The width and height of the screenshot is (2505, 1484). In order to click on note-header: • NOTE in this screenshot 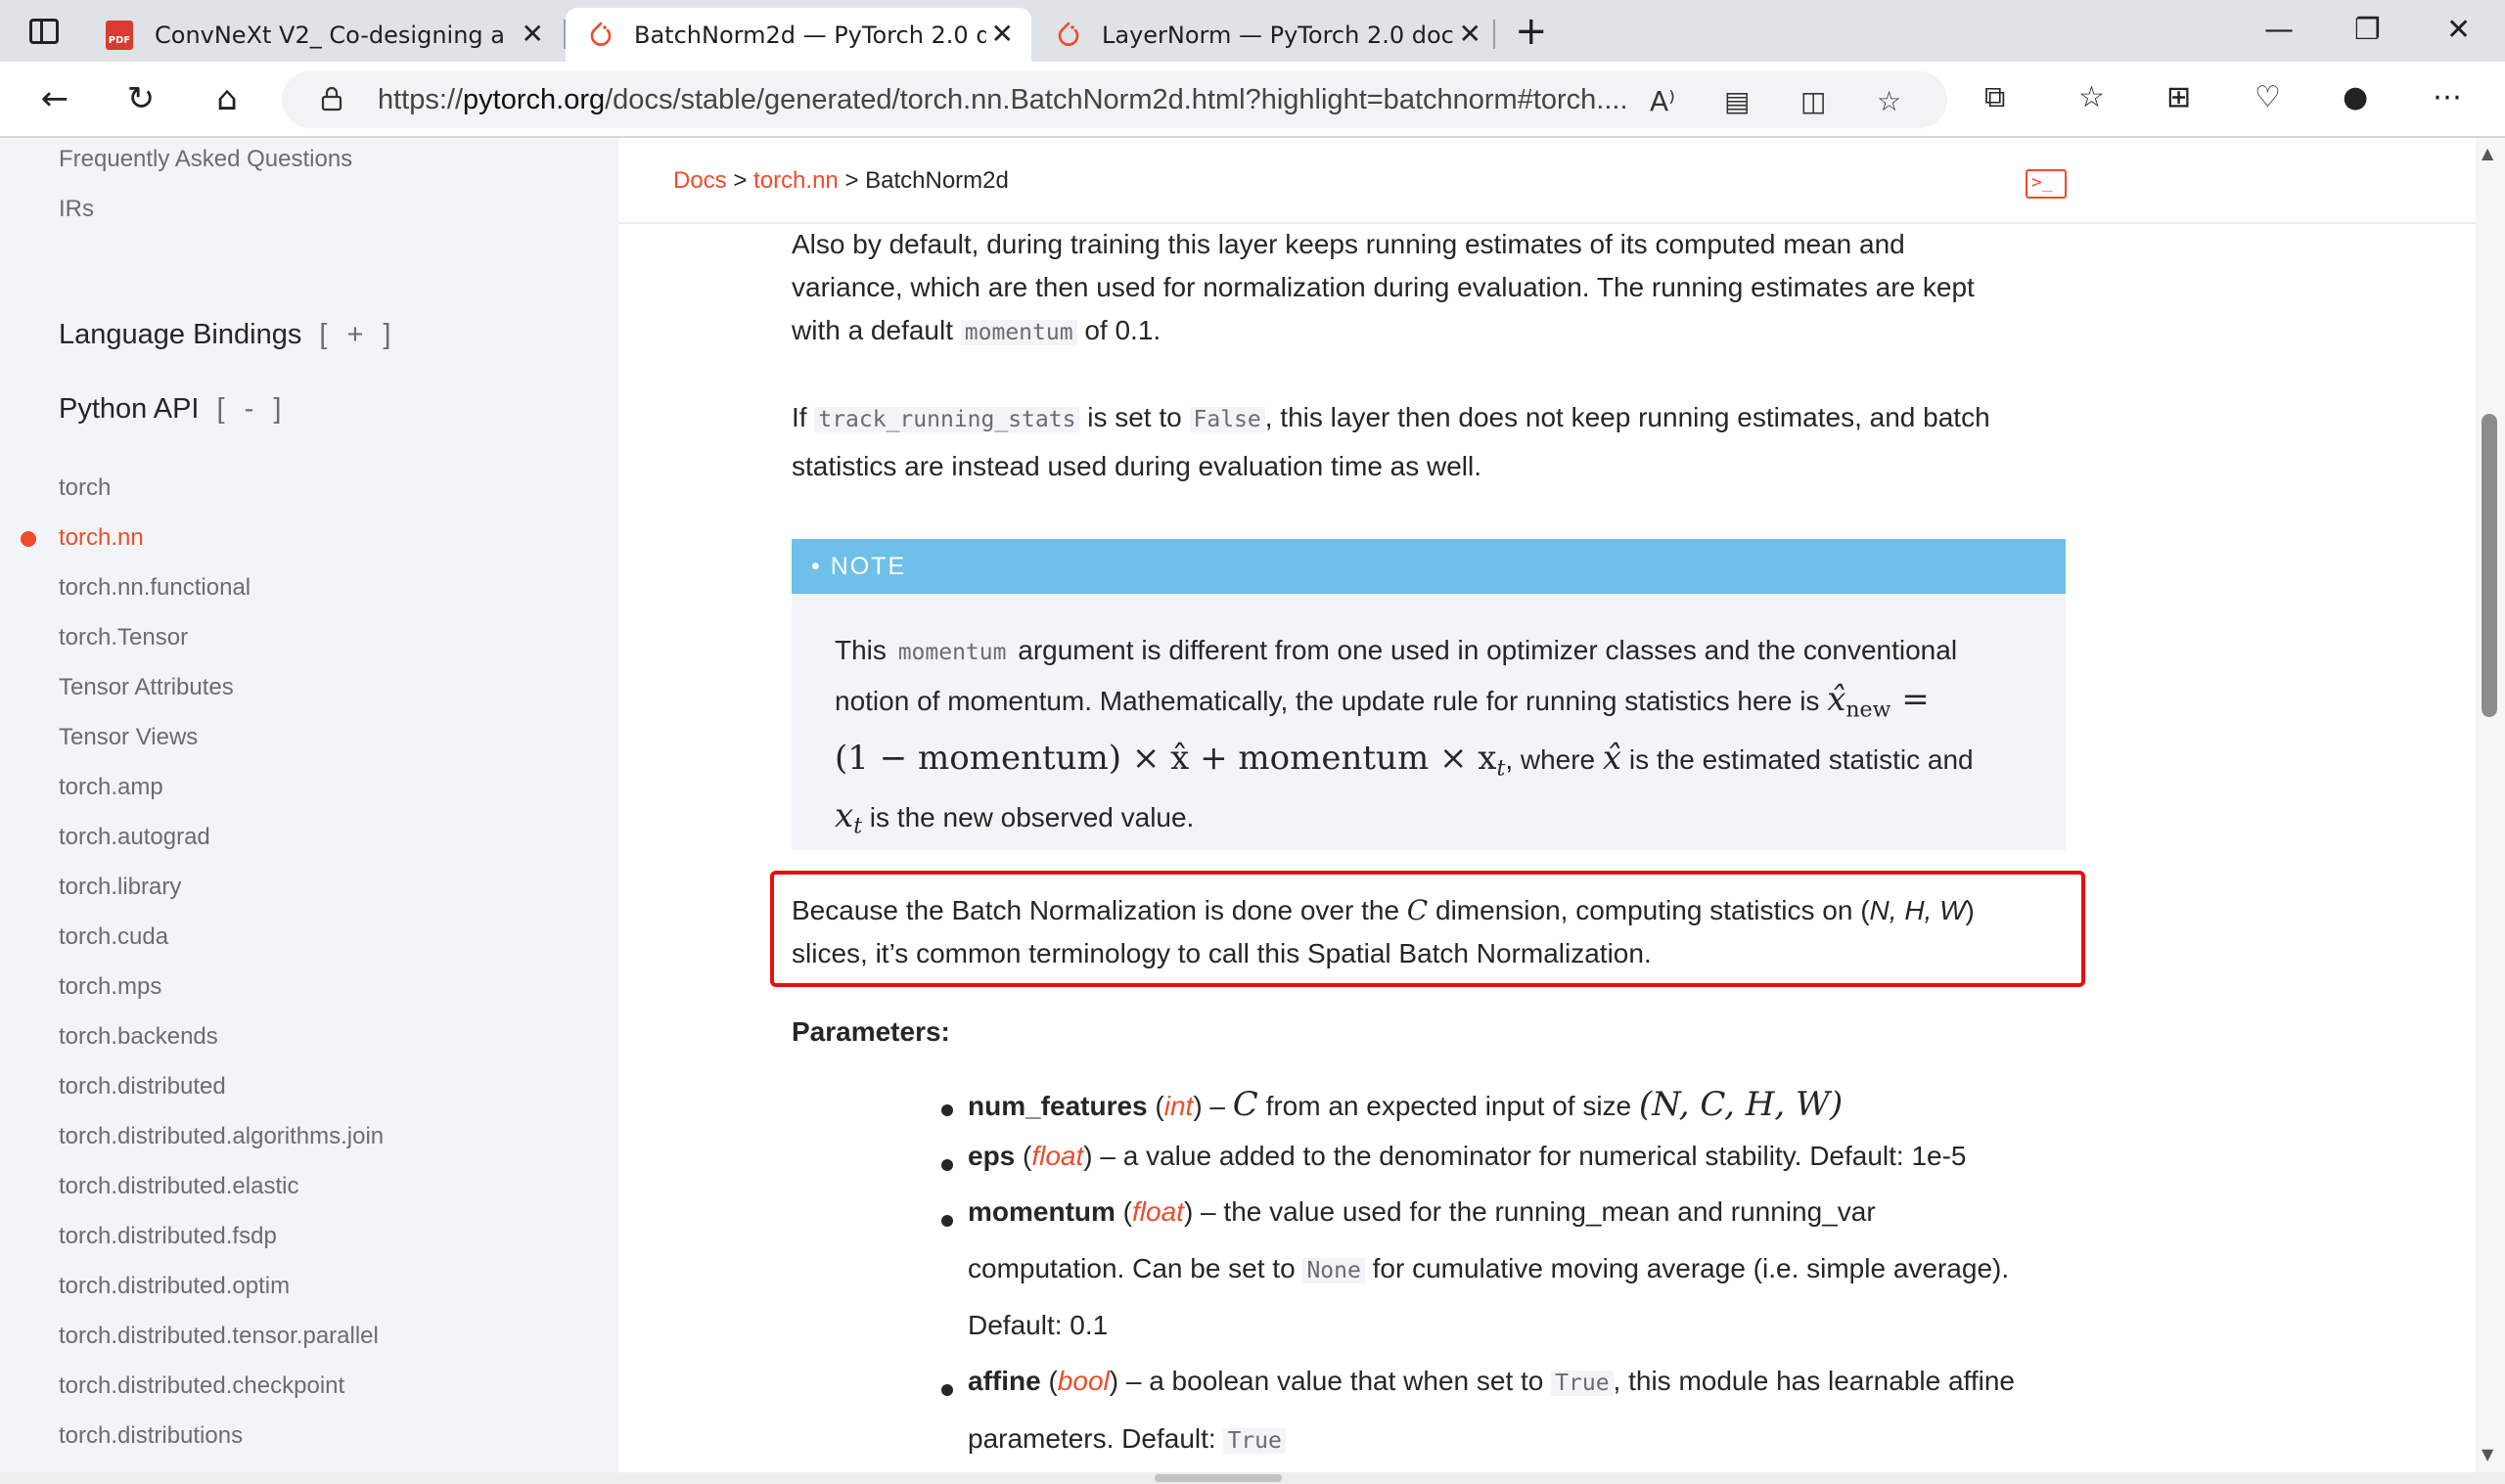, I will do `click(1429, 566)`.